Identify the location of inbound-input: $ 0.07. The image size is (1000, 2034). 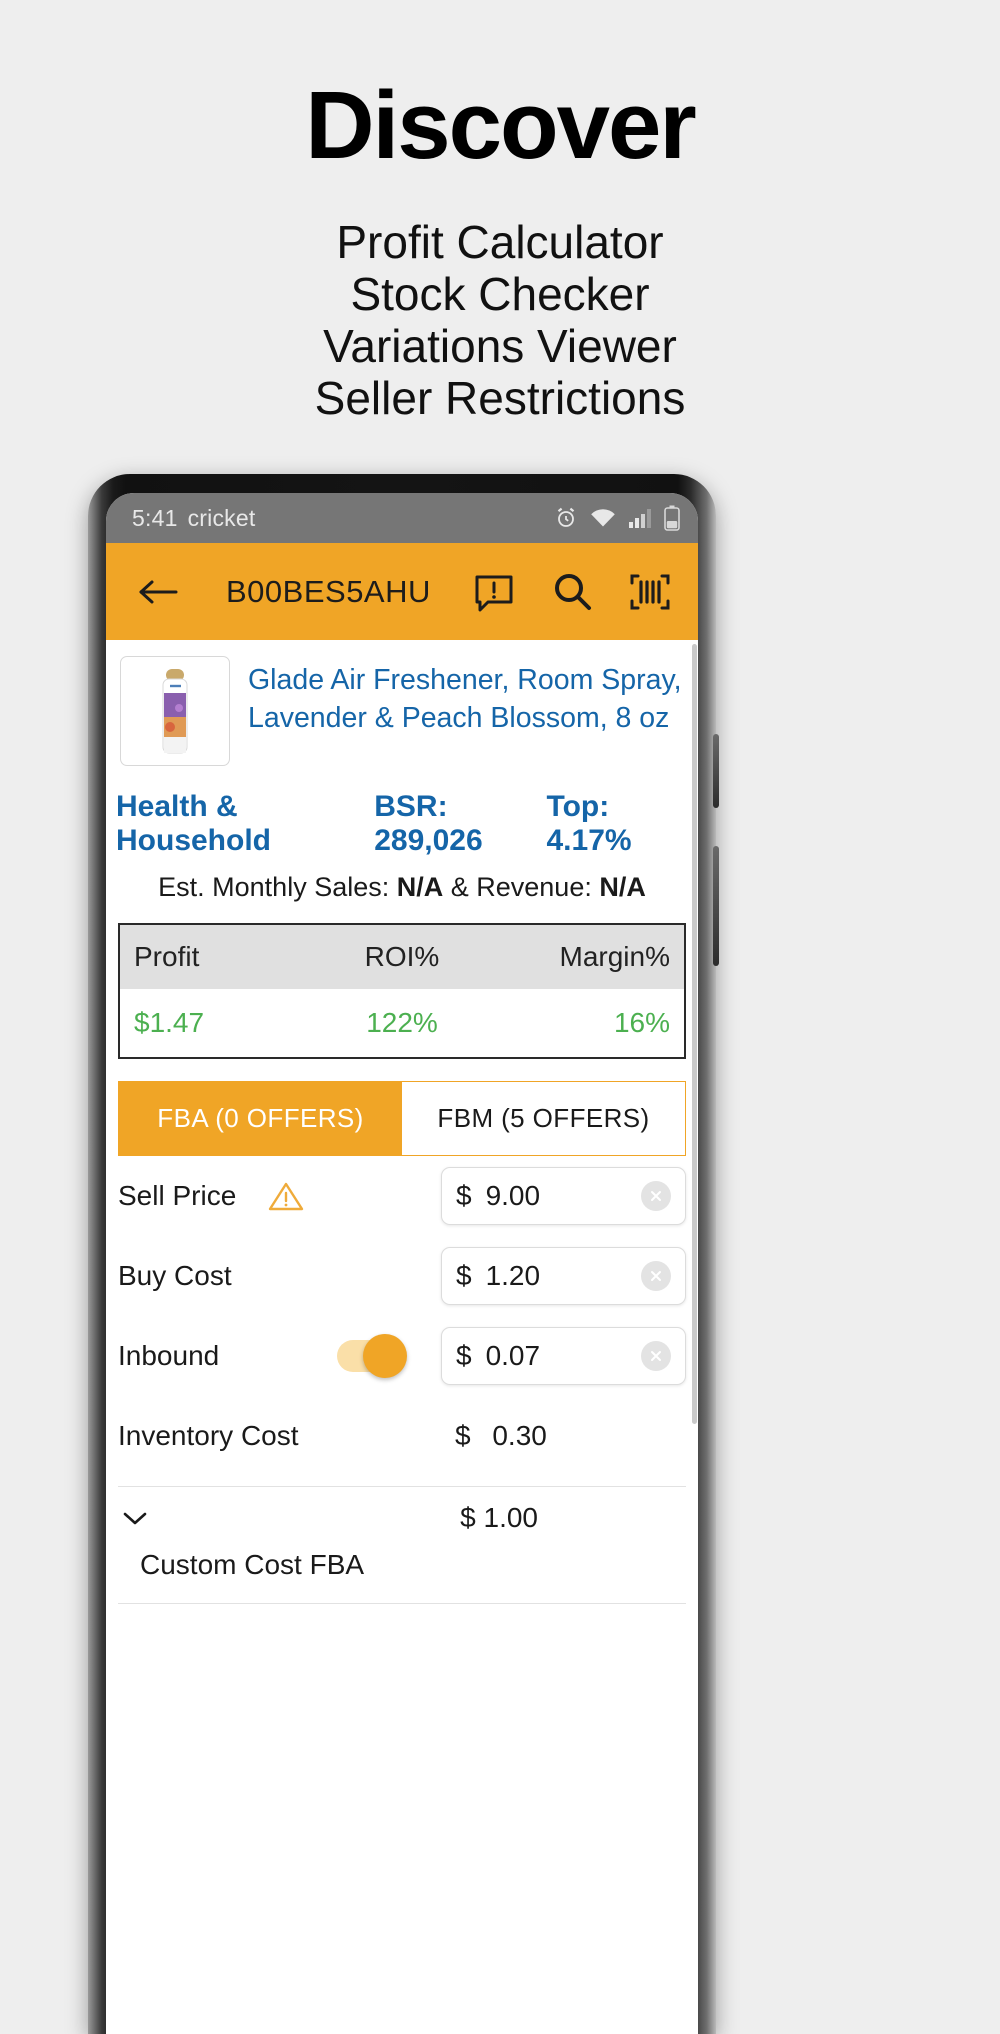
(563, 1356).